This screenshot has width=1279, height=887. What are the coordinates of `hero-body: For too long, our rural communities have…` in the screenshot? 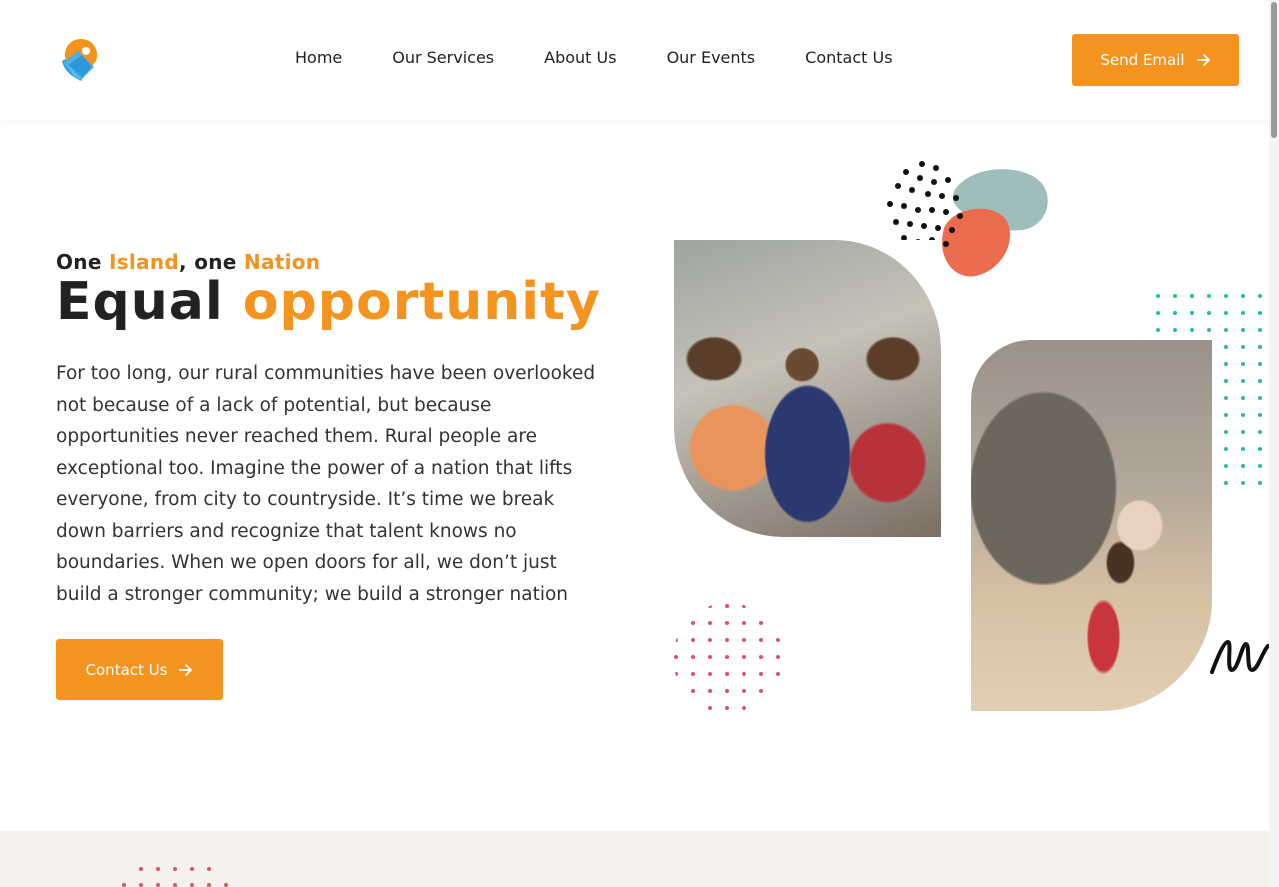 It's located at (326, 484).